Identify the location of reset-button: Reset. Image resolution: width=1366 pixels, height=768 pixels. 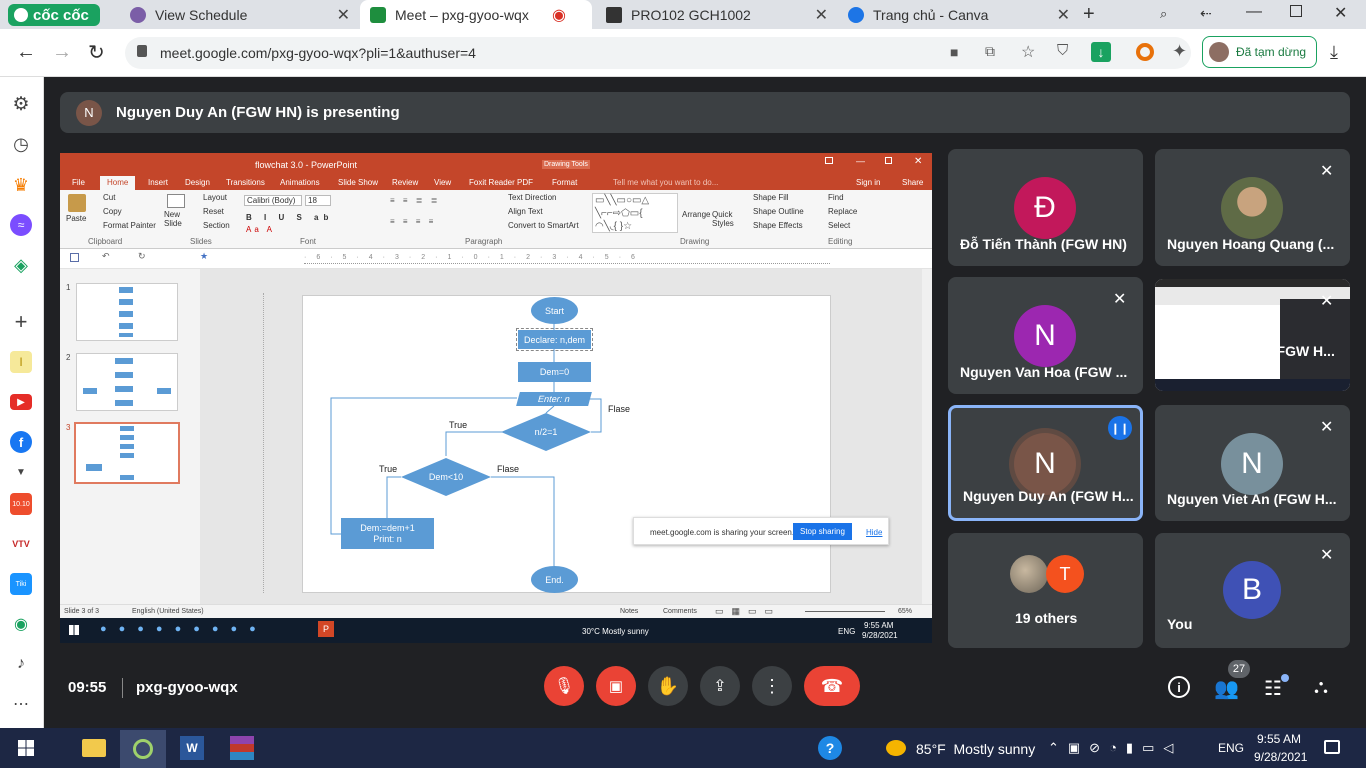
(213, 211).